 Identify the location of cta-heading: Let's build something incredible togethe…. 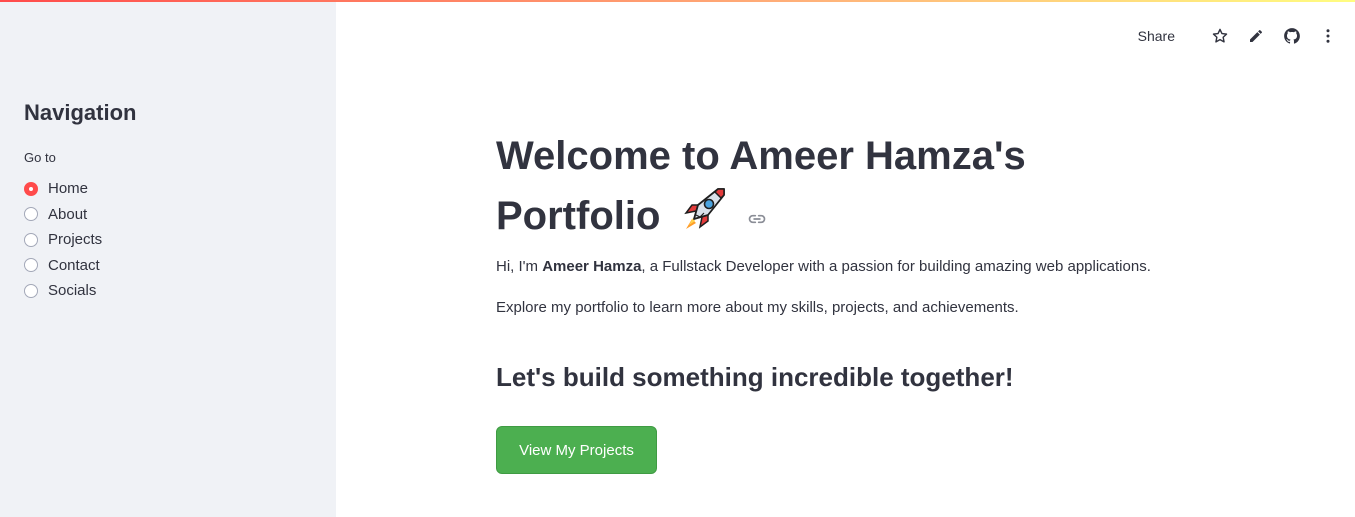
(755, 377).